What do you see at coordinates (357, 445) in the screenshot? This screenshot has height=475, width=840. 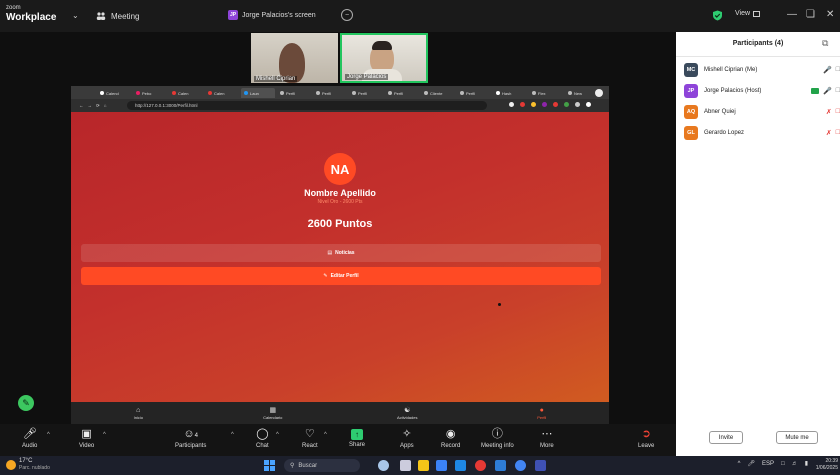 I see `share-label: Share` at bounding box center [357, 445].